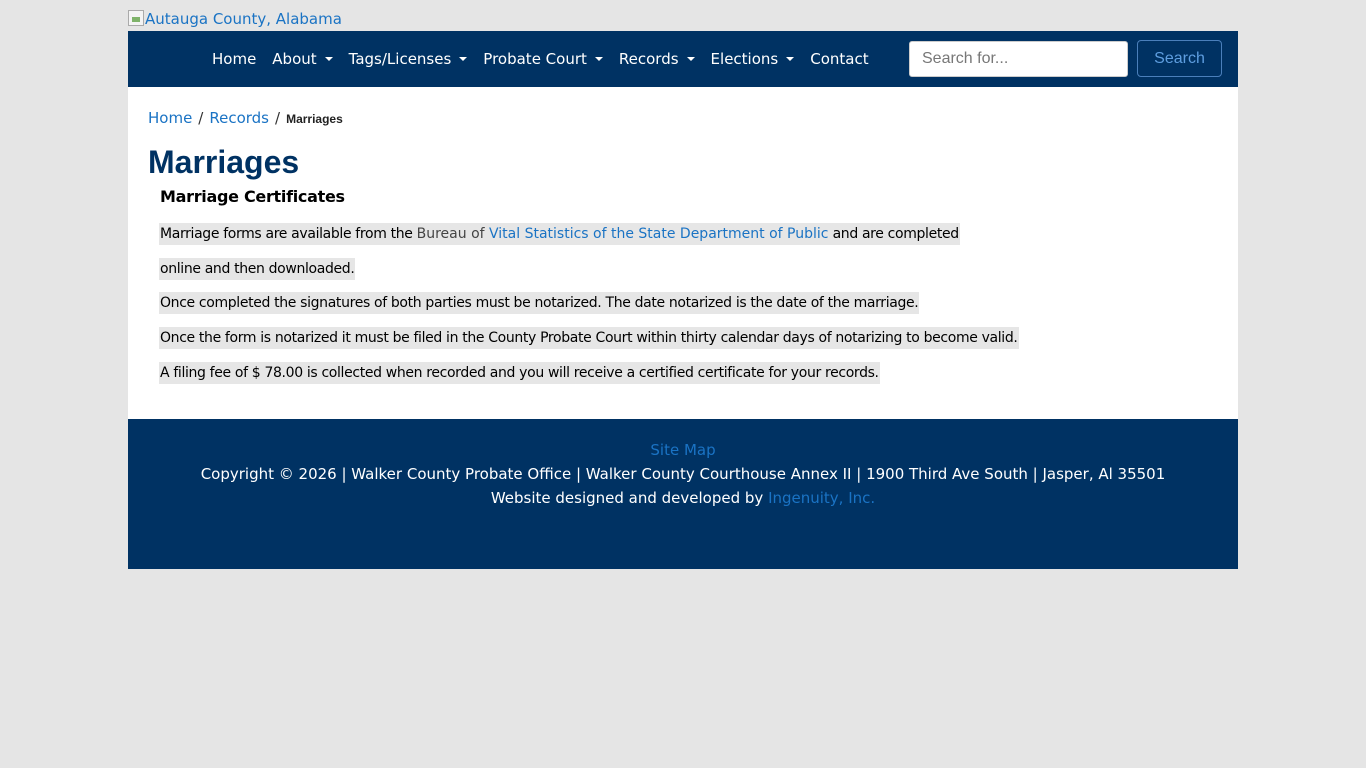 This screenshot has width=1366, height=768. I want to click on ingenuity-link: Ingenuity, Inc., so click(821, 498).